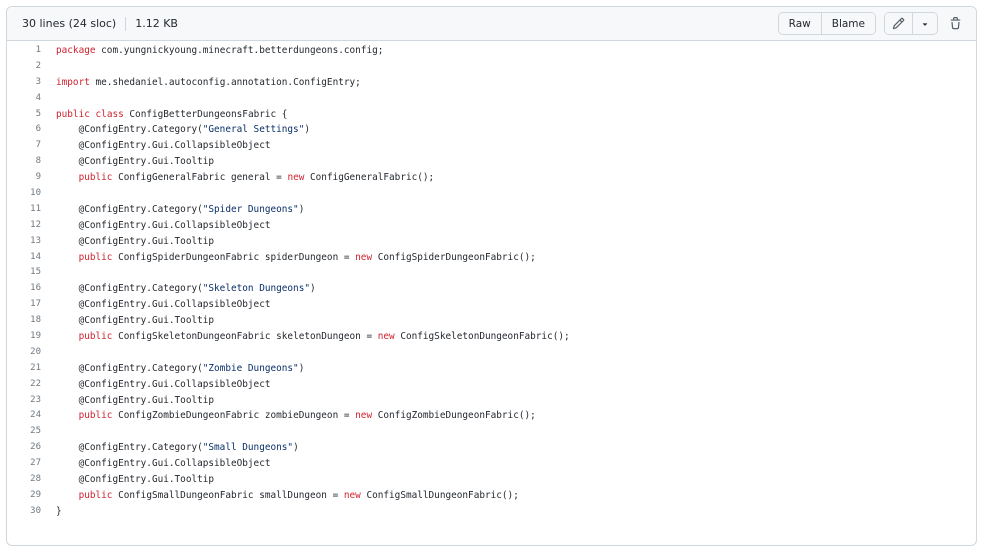 The height and width of the screenshot is (546, 1000). I want to click on line-number: 11, so click(24, 210).